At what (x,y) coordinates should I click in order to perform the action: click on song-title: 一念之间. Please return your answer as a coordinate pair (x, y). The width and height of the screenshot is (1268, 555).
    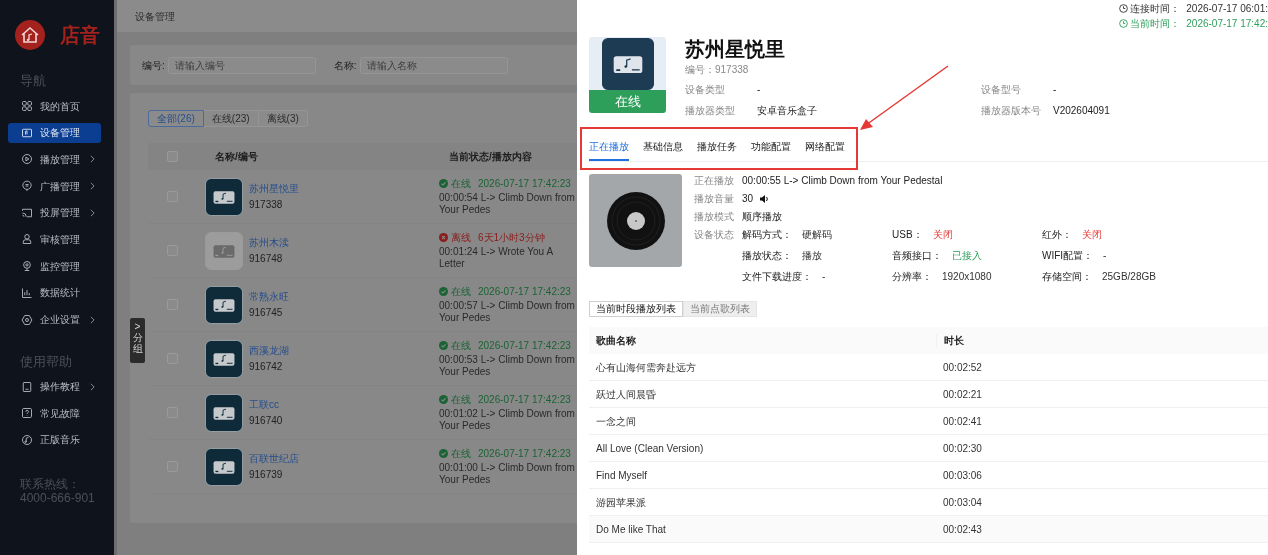
    Looking at the image, I should click on (616, 421).